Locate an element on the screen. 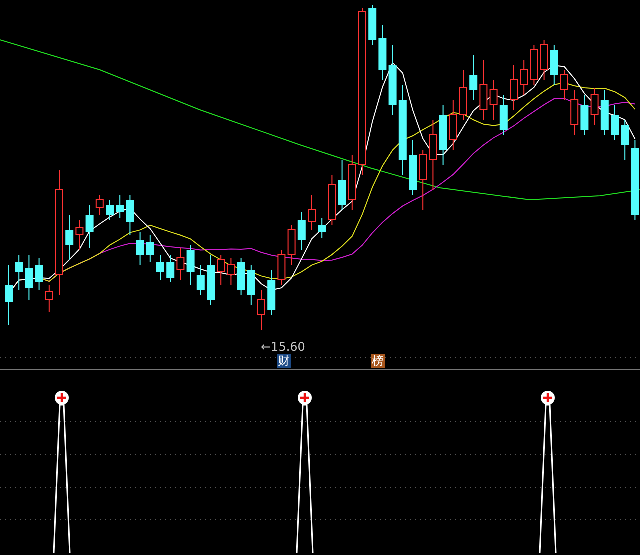 Image resolution: width=640 pixels, height=555 pixels. event-badge: 榜 is located at coordinates (378, 361).